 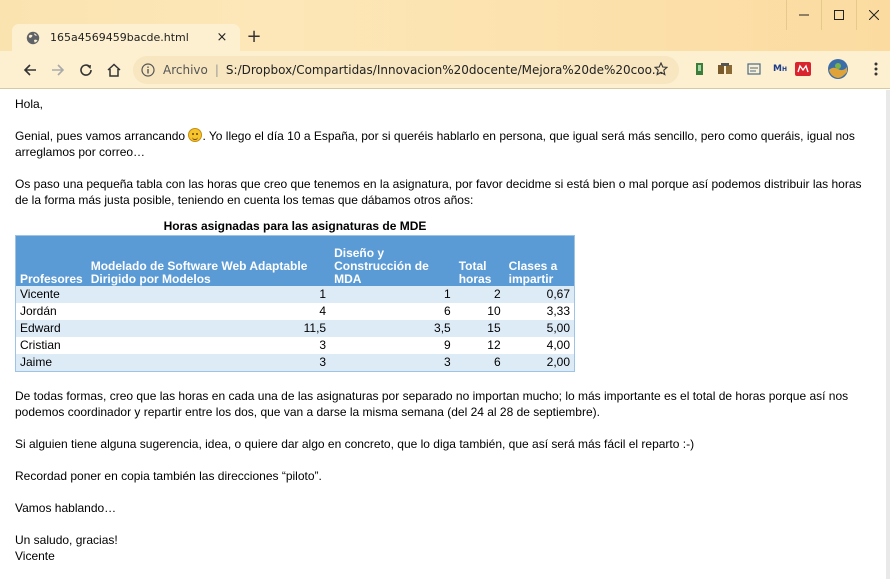 I want to click on extension-5-icon, so click(x=803, y=69).